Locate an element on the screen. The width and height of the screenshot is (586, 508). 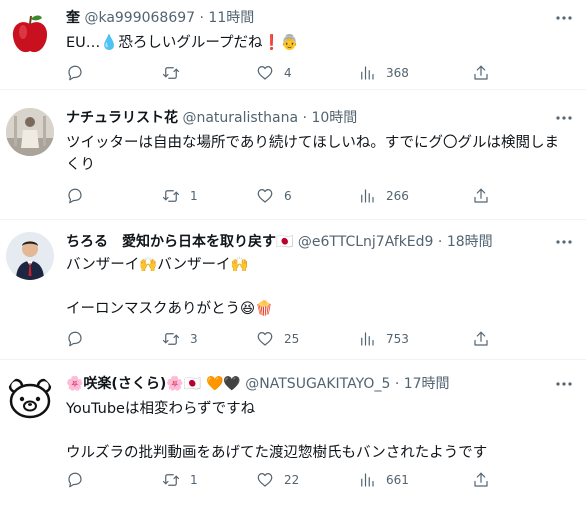
timestamp: 11時間 is located at coordinates (231, 18).